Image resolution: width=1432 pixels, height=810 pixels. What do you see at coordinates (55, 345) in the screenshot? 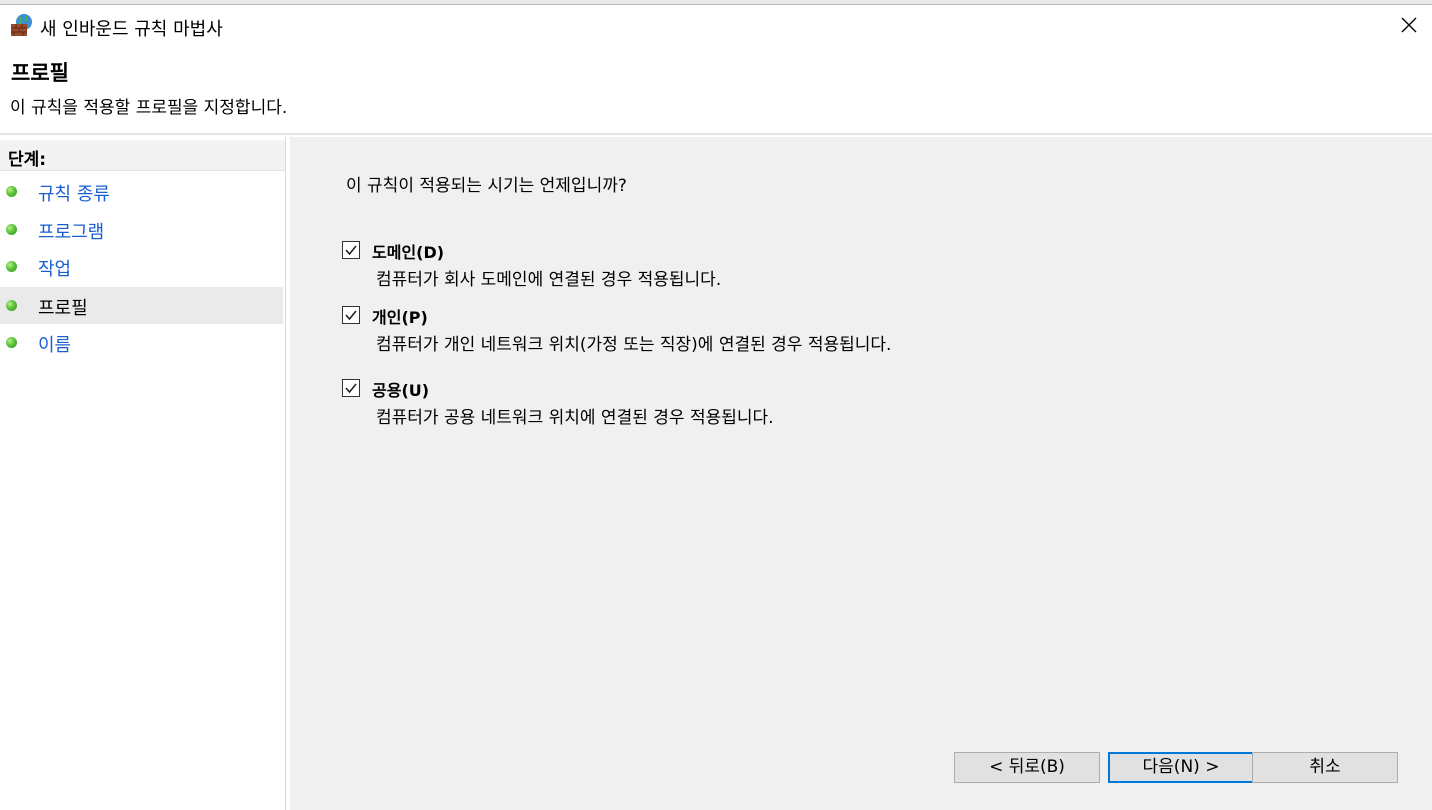
I see `step-label: 이름` at bounding box center [55, 345].